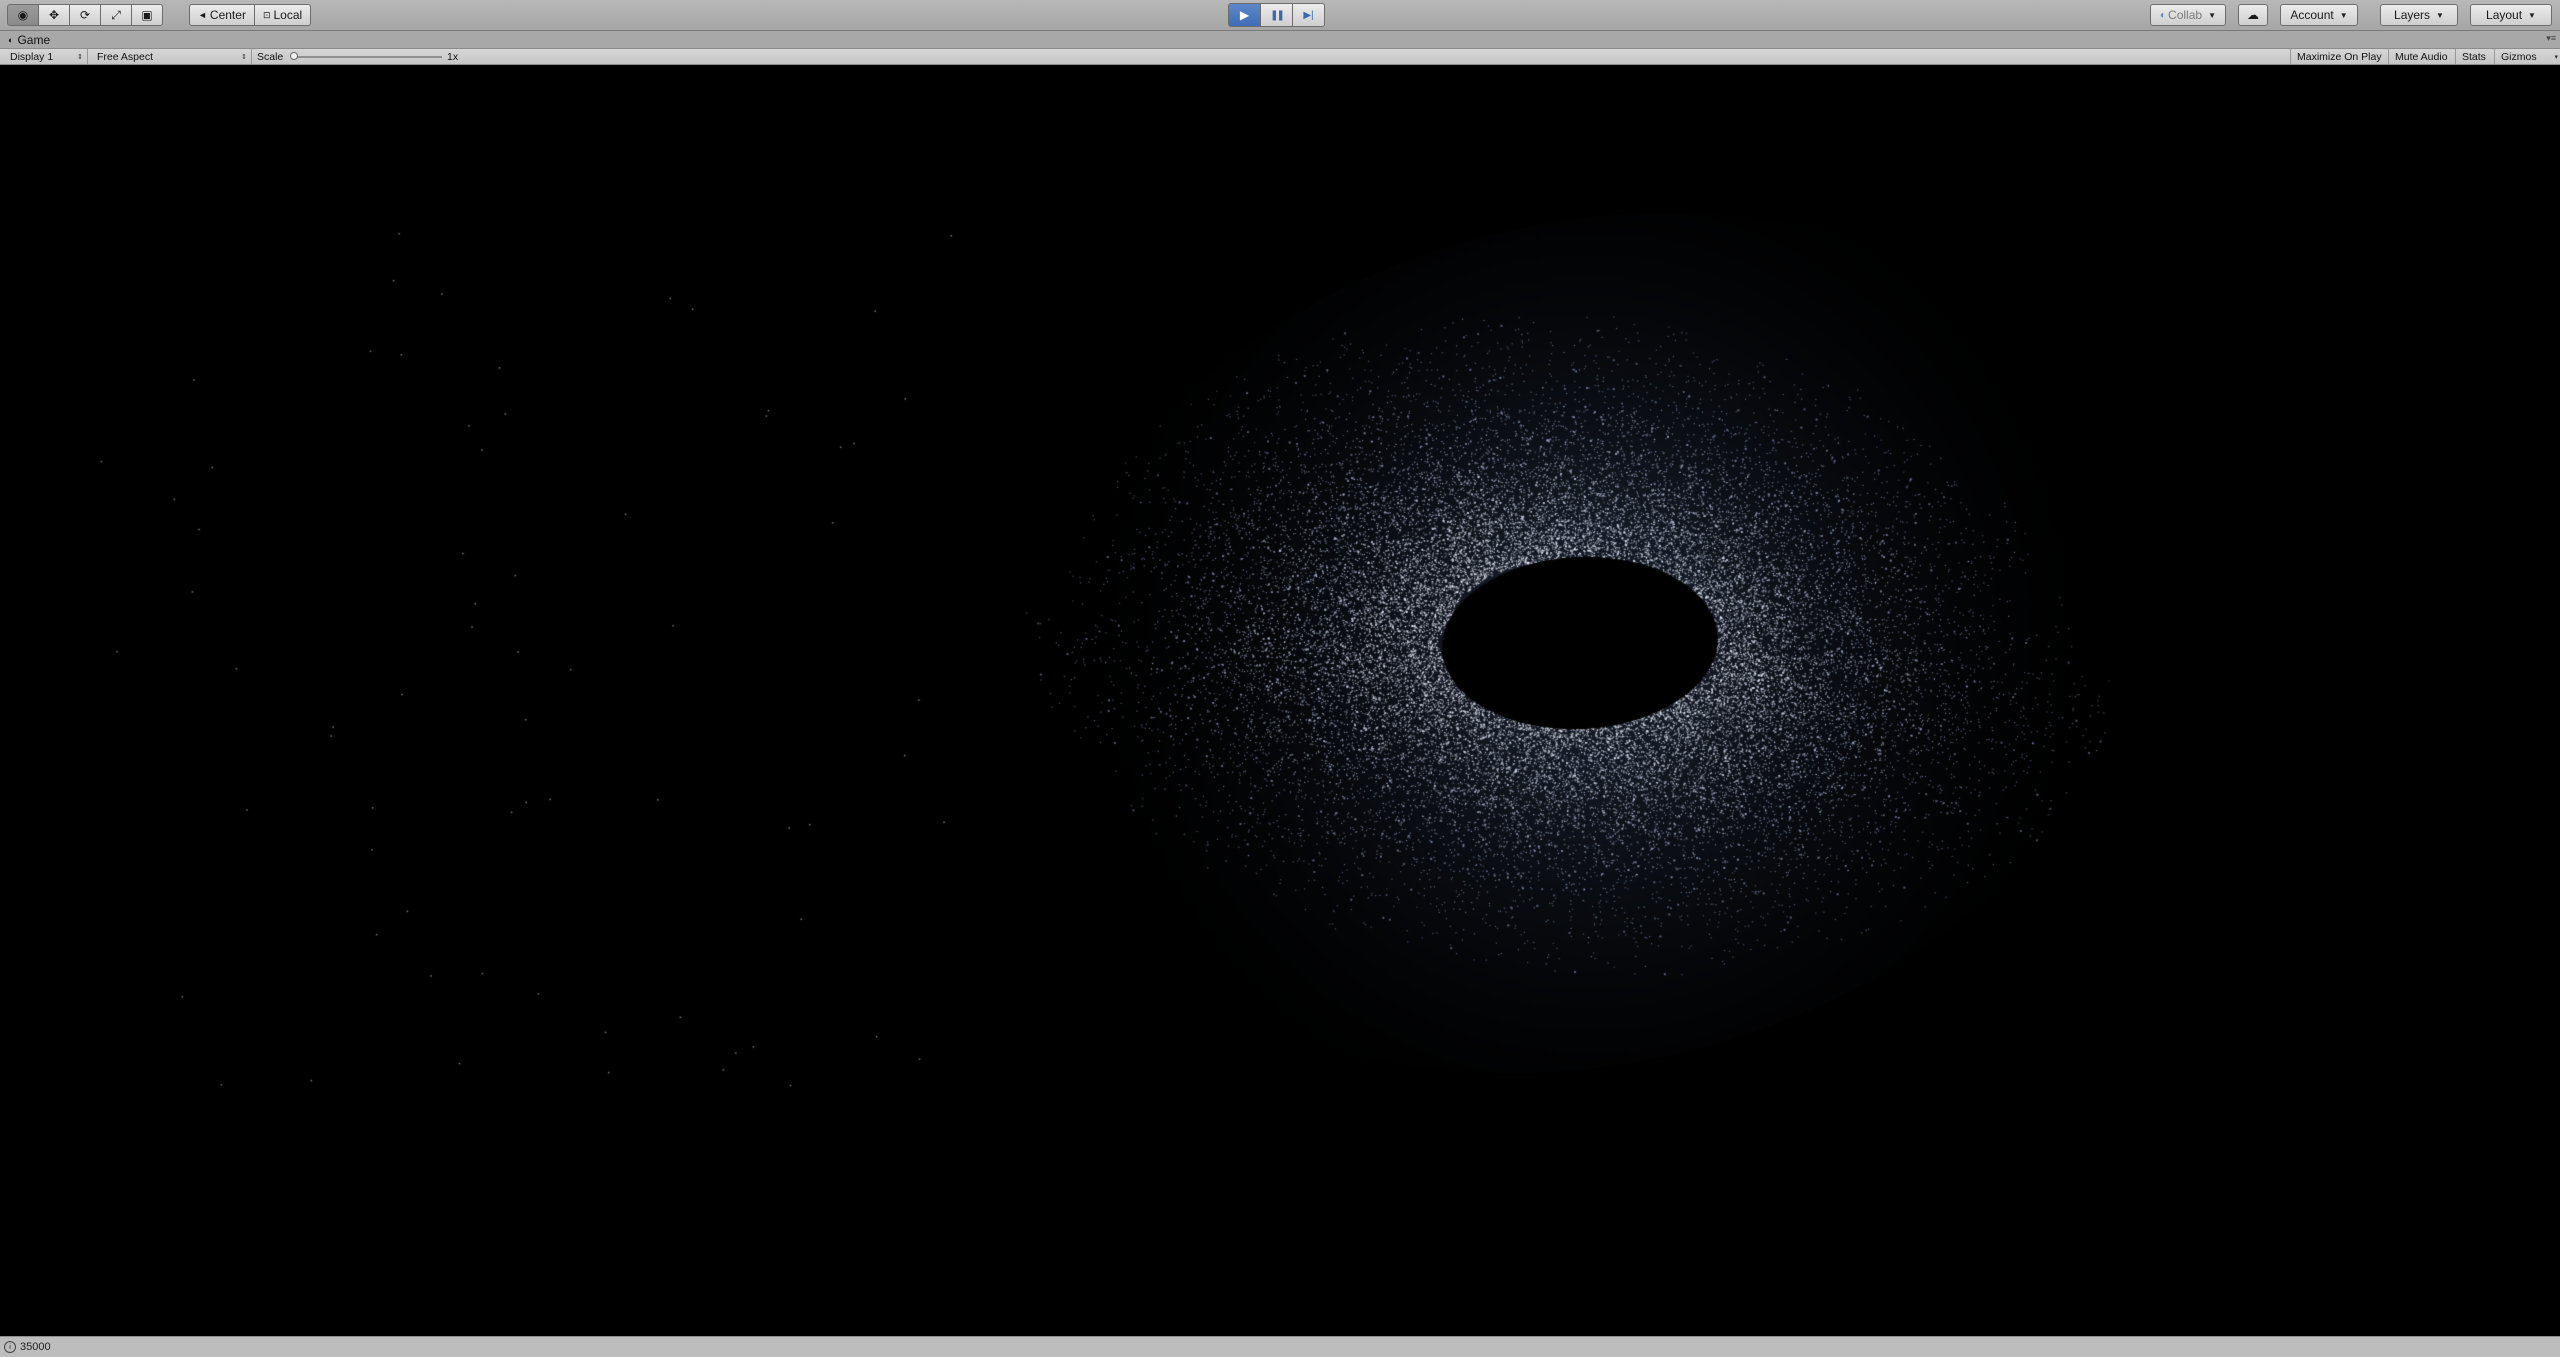  I want to click on pivot-local-button: ⊡ Local, so click(282, 15).